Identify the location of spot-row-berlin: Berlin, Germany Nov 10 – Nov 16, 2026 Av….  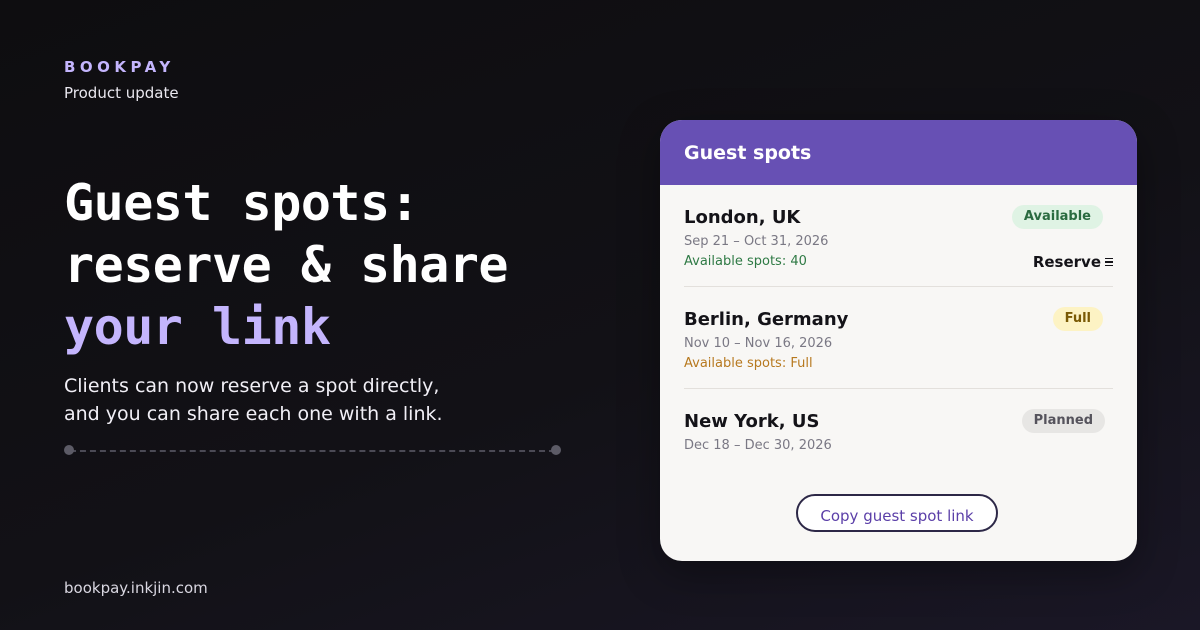
(898, 348).